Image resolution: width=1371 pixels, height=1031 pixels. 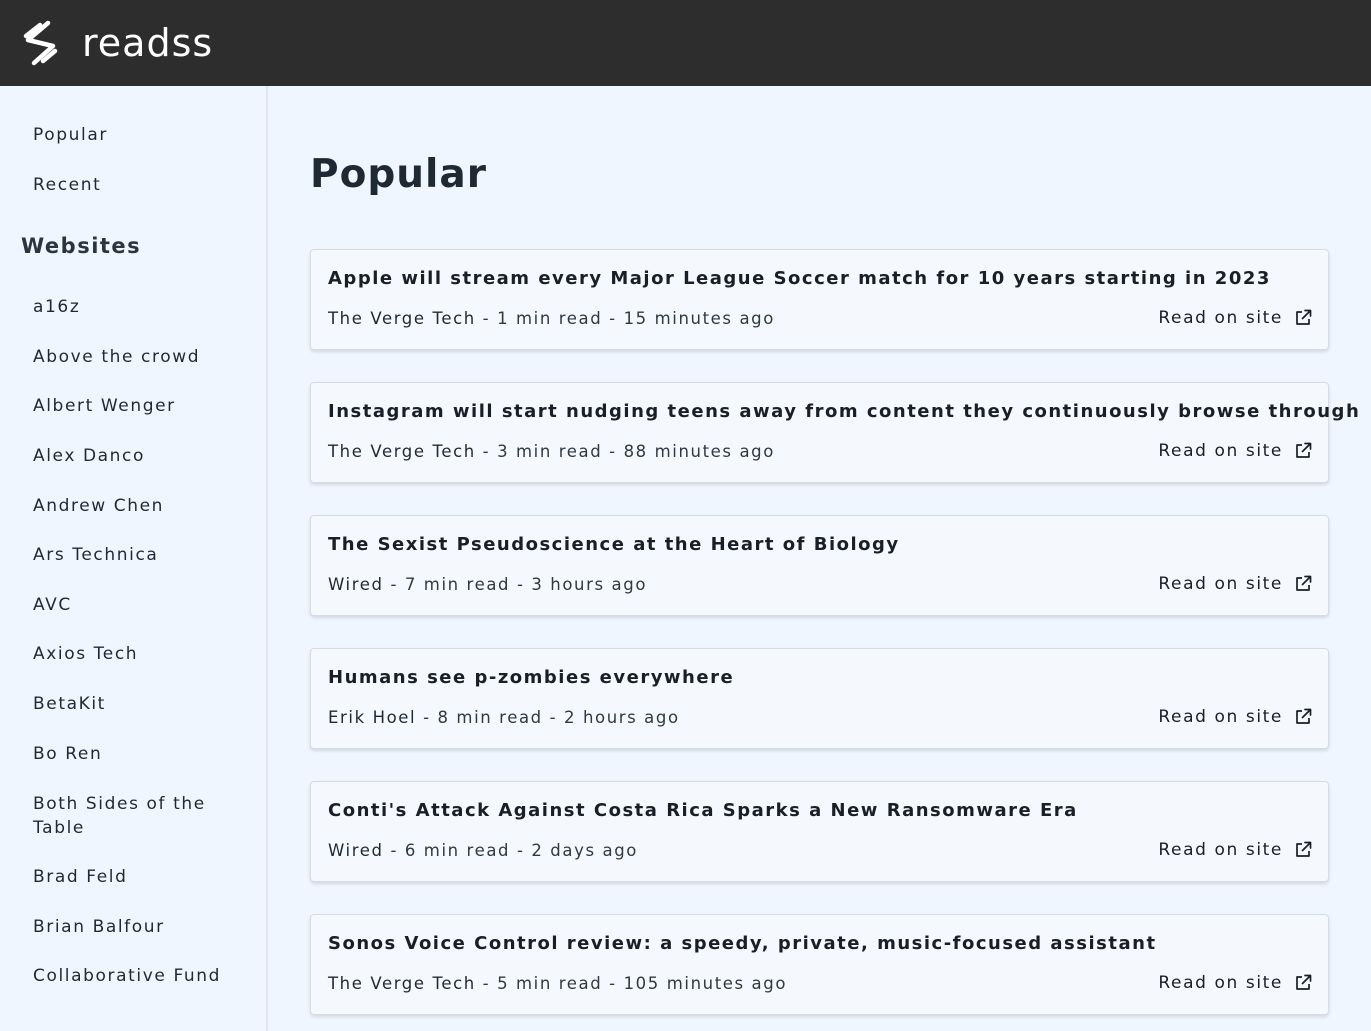 I want to click on sidebar-item-website: Above the crowd, so click(x=133, y=357).